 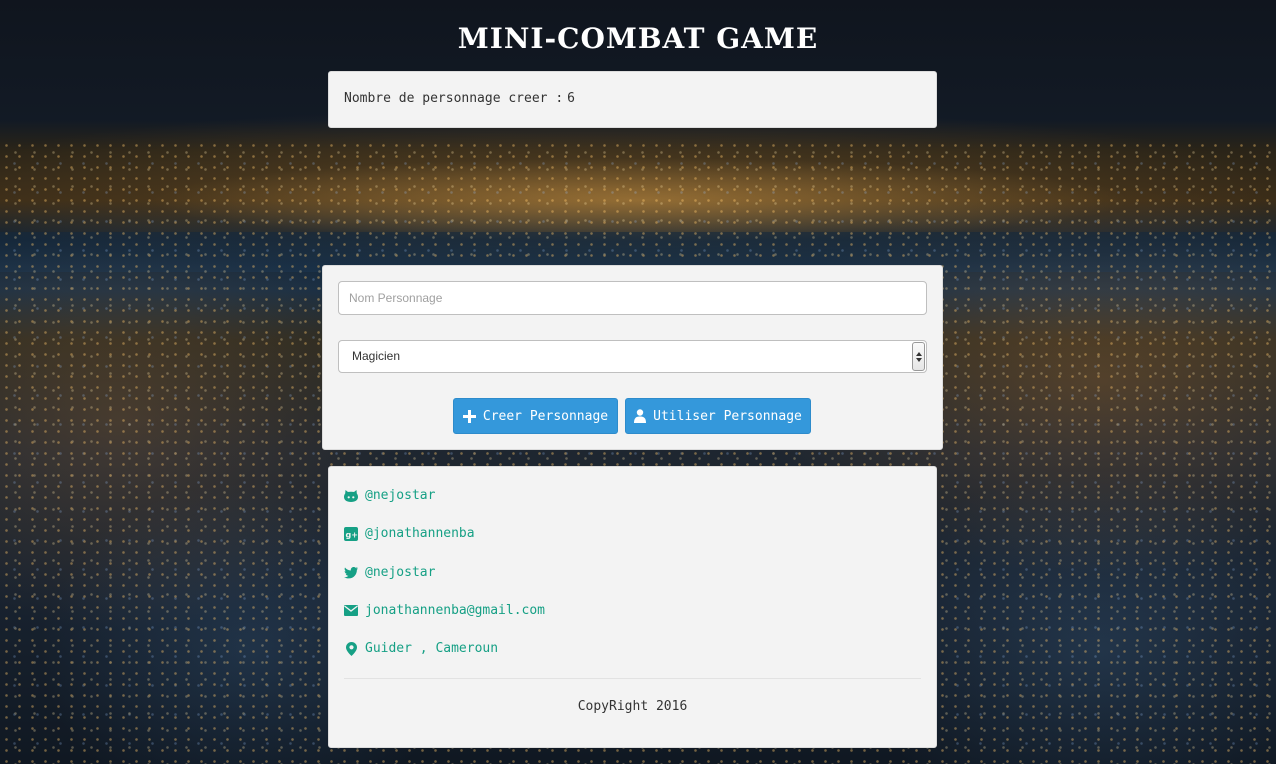 What do you see at coordinates (640, 416) in the screenshot?
I see `user-icon` at bounding box center [640, 416].